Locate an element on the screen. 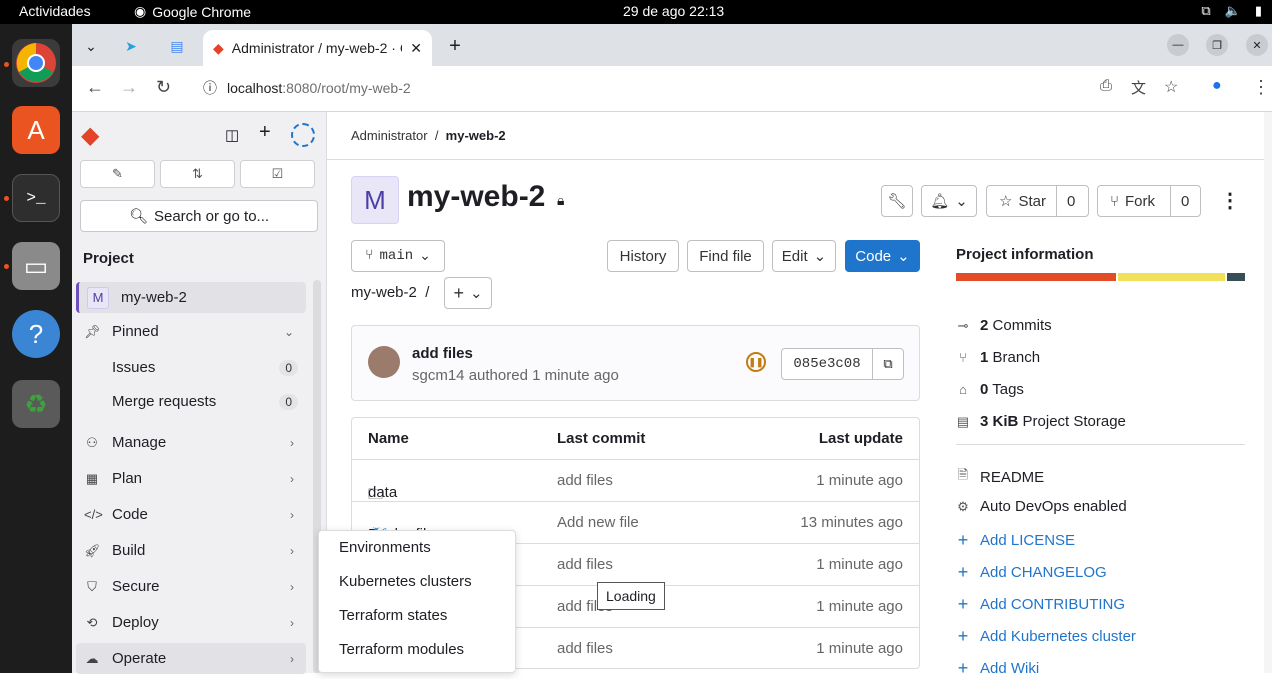  chevron-right-icon: › is located at coordinates (292, 622).